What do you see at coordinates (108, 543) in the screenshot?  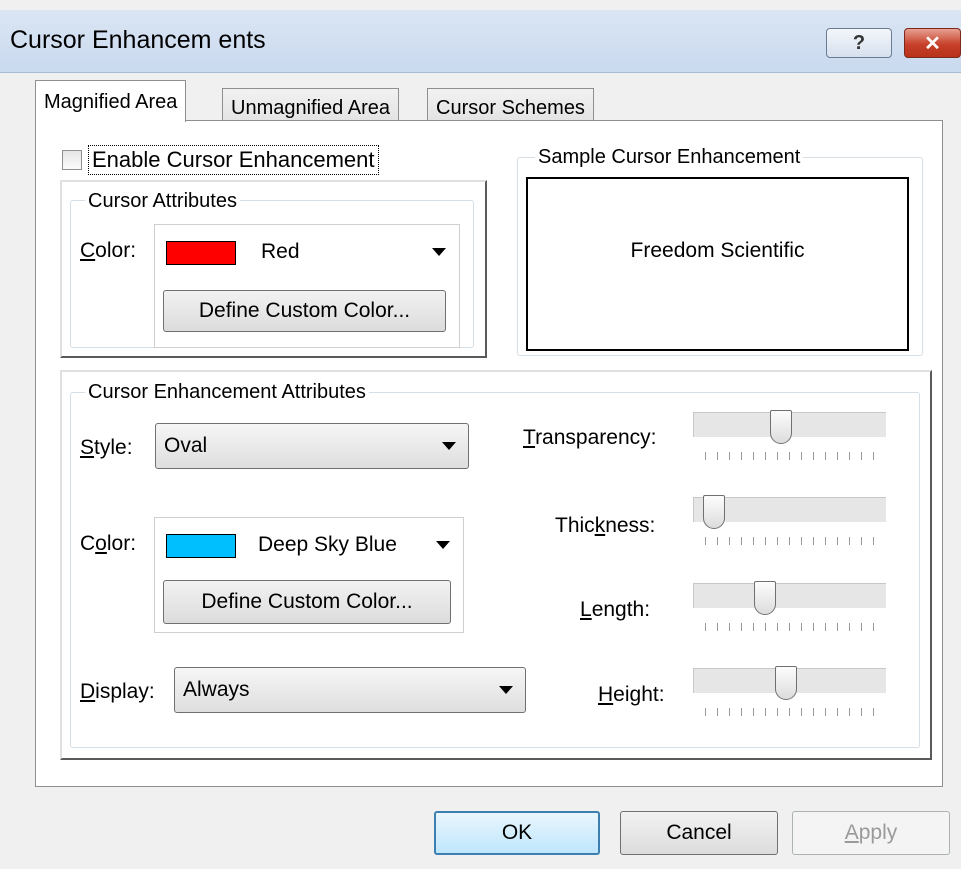 I see `enhancement-color-label: Color:` at bounding box center [108, 543].